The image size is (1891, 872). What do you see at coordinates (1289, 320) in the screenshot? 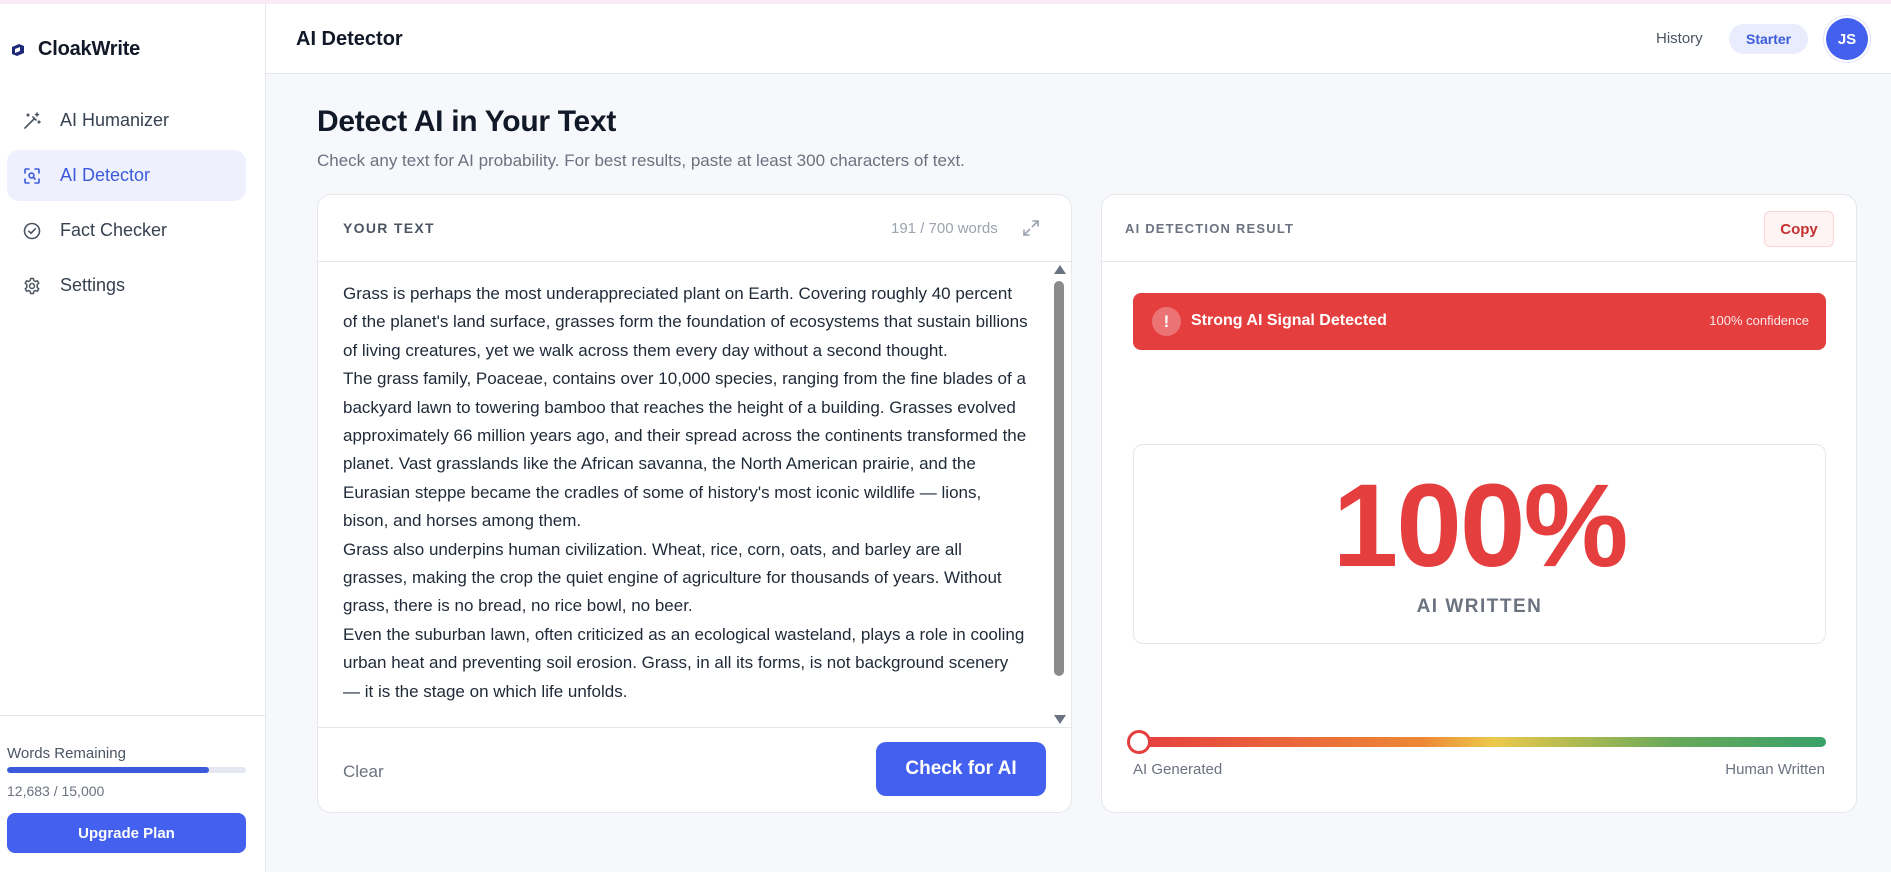
I see `alert-title: Strong AI Signal Detected` at bounding box center [1289, 320].